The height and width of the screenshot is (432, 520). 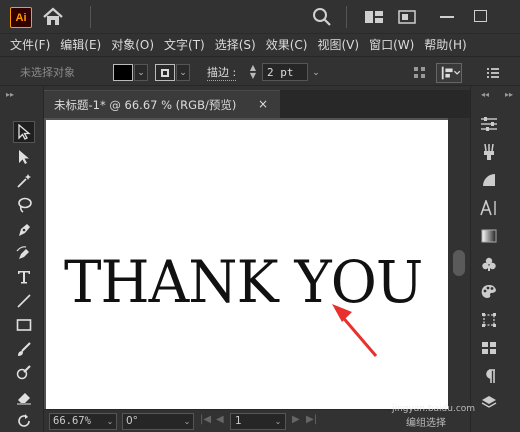 What do you see at coordinates (220, 419) in the screenshot?
I see `previous-artboard-icon: ◀` at bounding box center [220, 419].